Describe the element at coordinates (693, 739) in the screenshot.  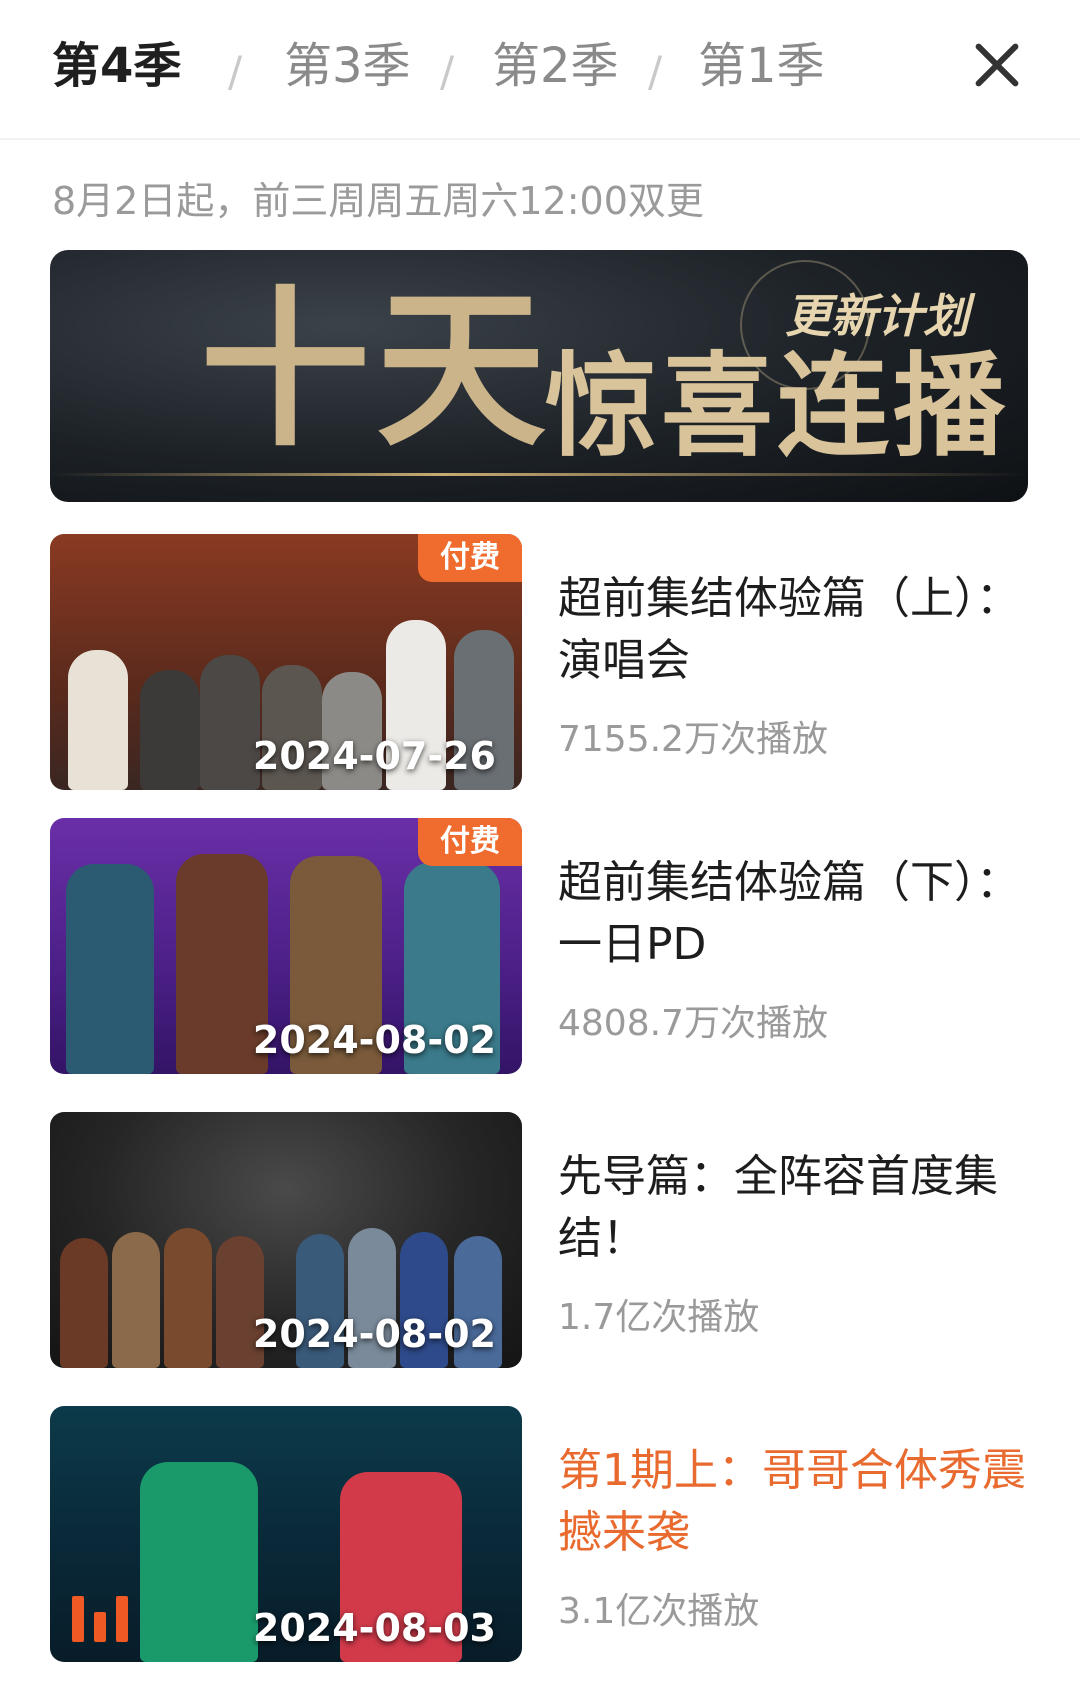
I see `episode-play-count: 7155.2万次播放` at that location.